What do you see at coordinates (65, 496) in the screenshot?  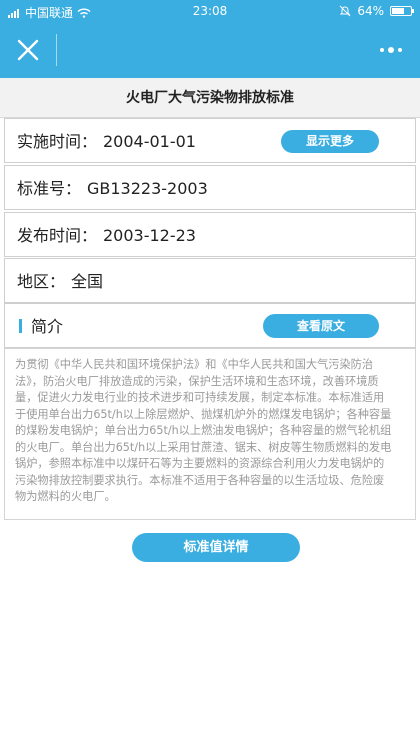 I see `description-line: 物为燃料的火电厂。` at bounding box center [65, 496].